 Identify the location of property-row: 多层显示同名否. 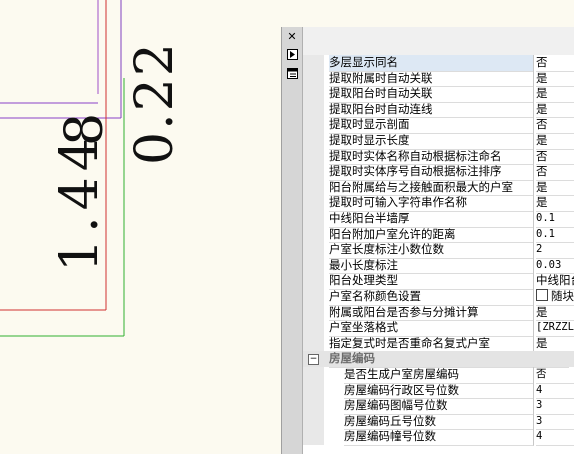
(438, 63).